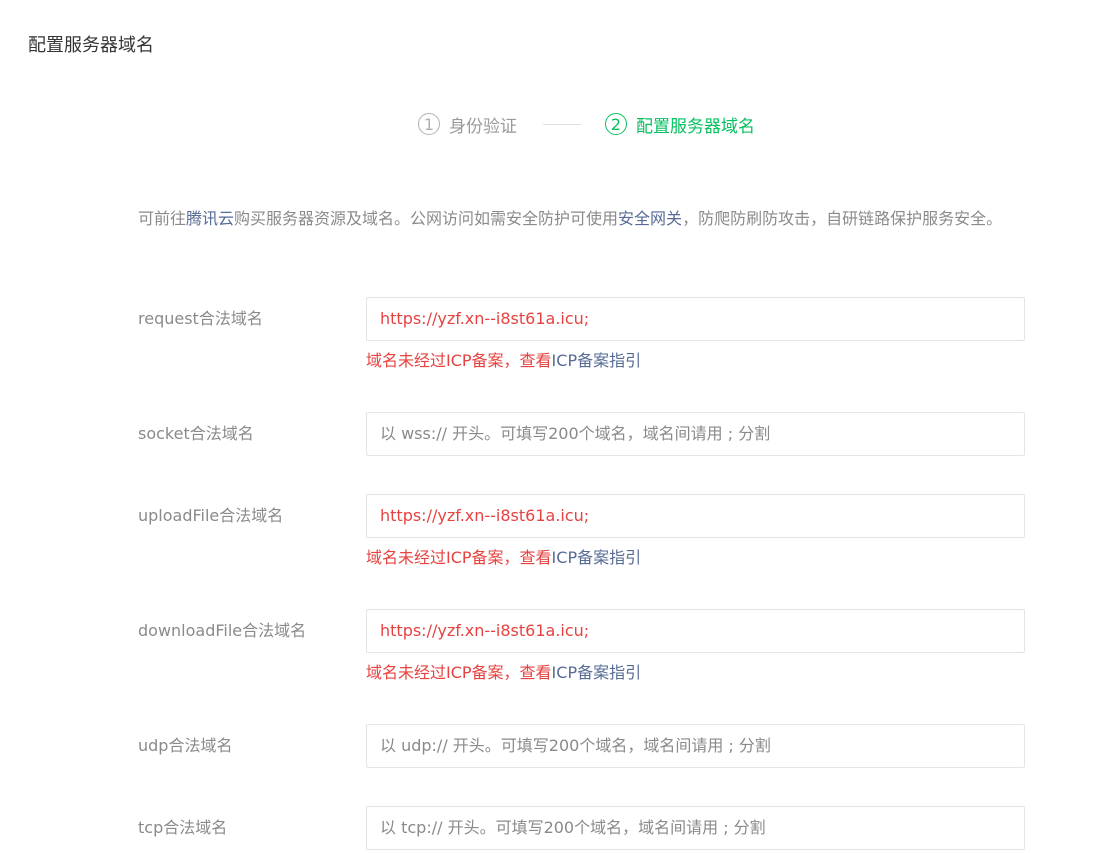 This screenshot has width=1116, height=853. What do you see at coordinates (483, 126) in the screenshot?
I see `step-label: 身份验证` at bounding box center [483, 126].